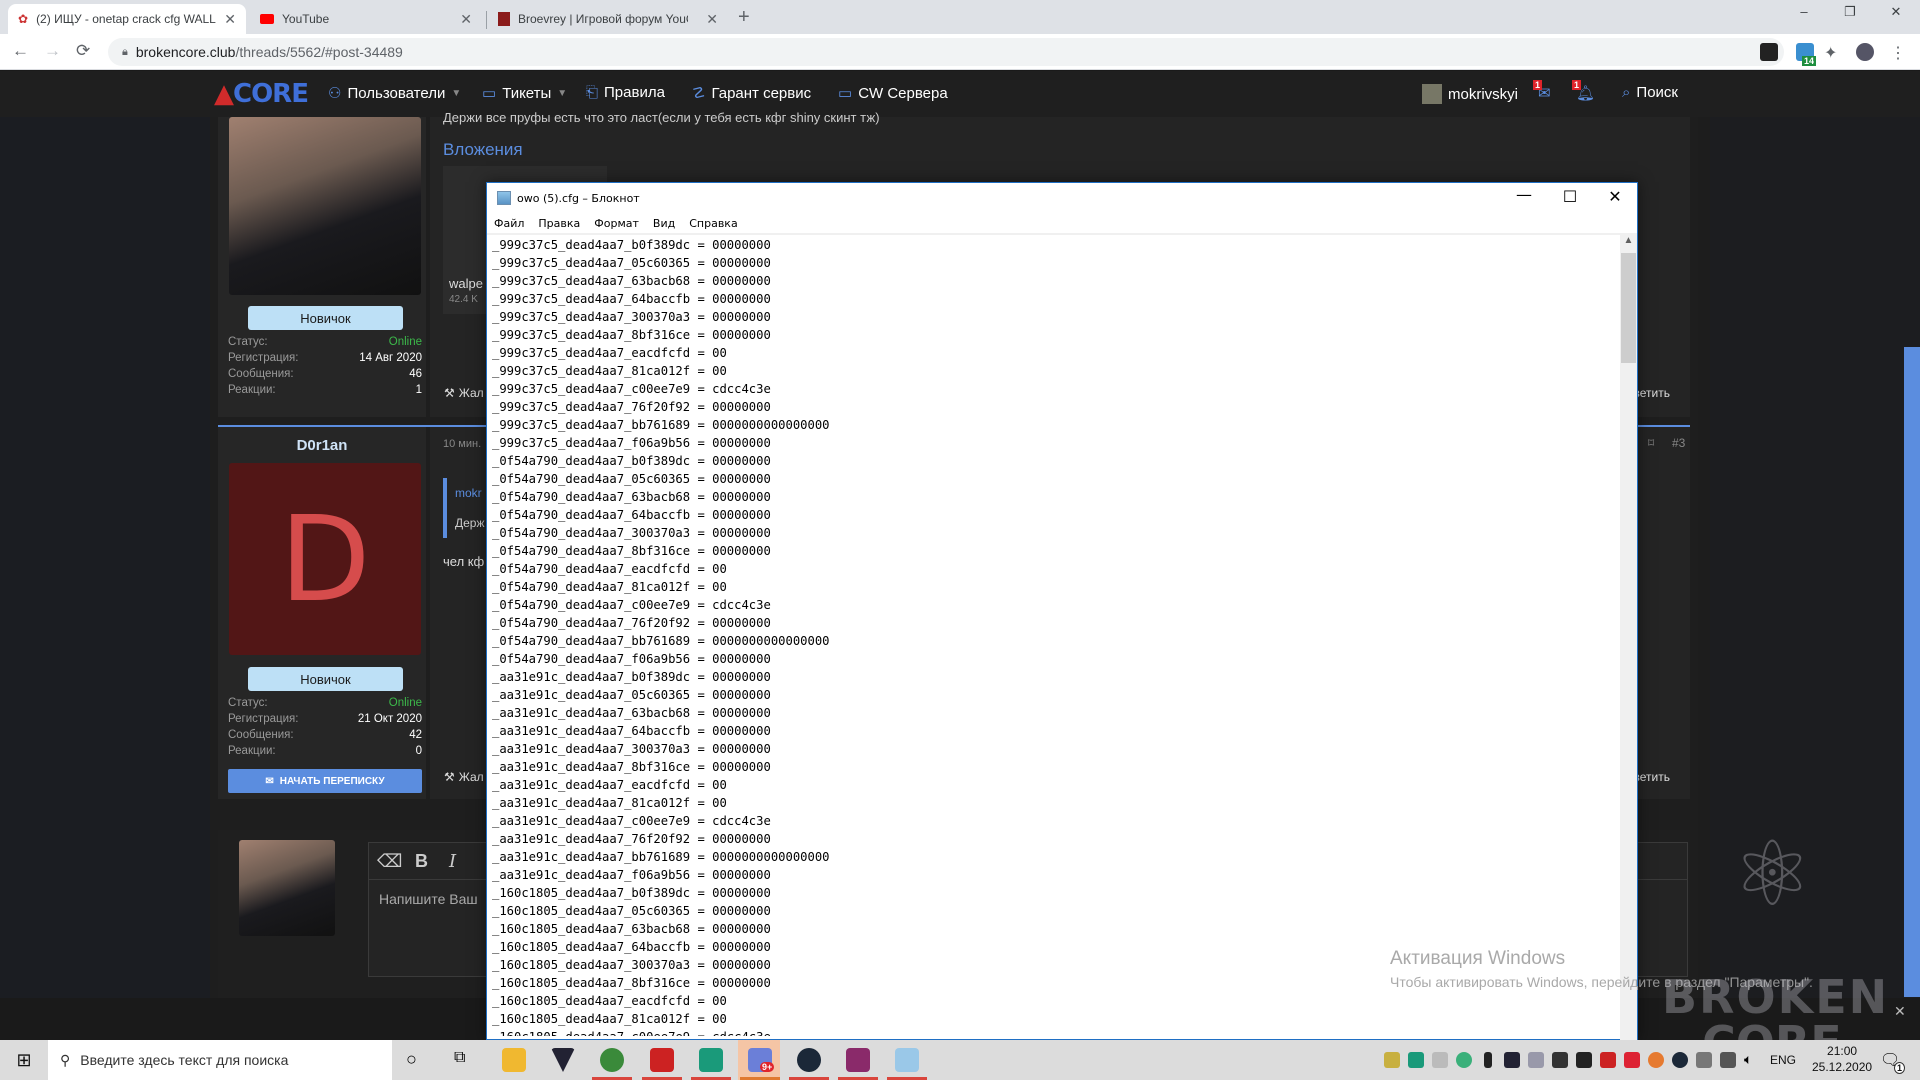 The height and width of the screenshot is (1080, 1920). I want to click on nav-rules: ⎗ Правила, so click(625, 92).